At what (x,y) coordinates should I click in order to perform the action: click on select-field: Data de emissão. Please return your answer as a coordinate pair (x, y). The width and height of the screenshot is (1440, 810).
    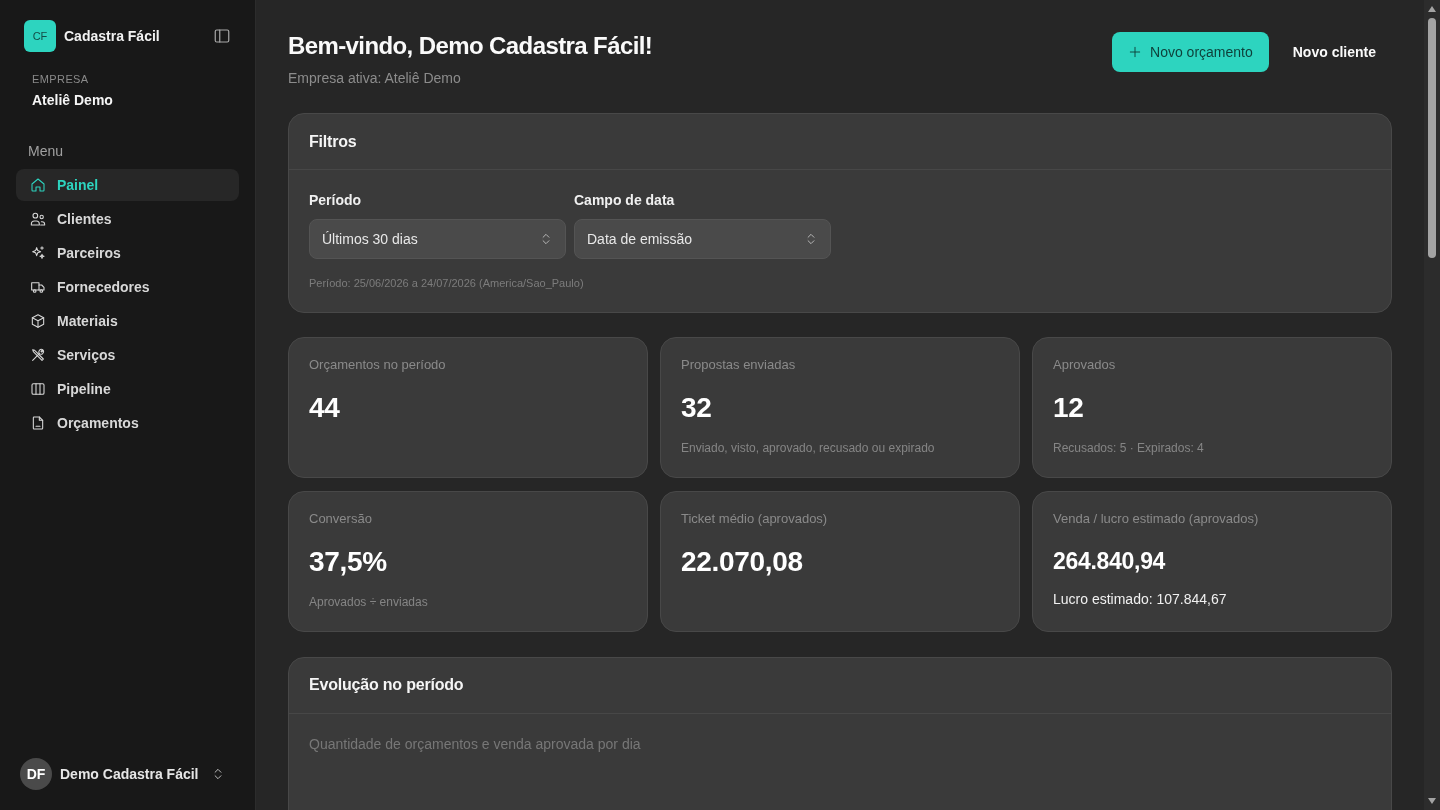
    Looking at the image, I should click on (702, 239).